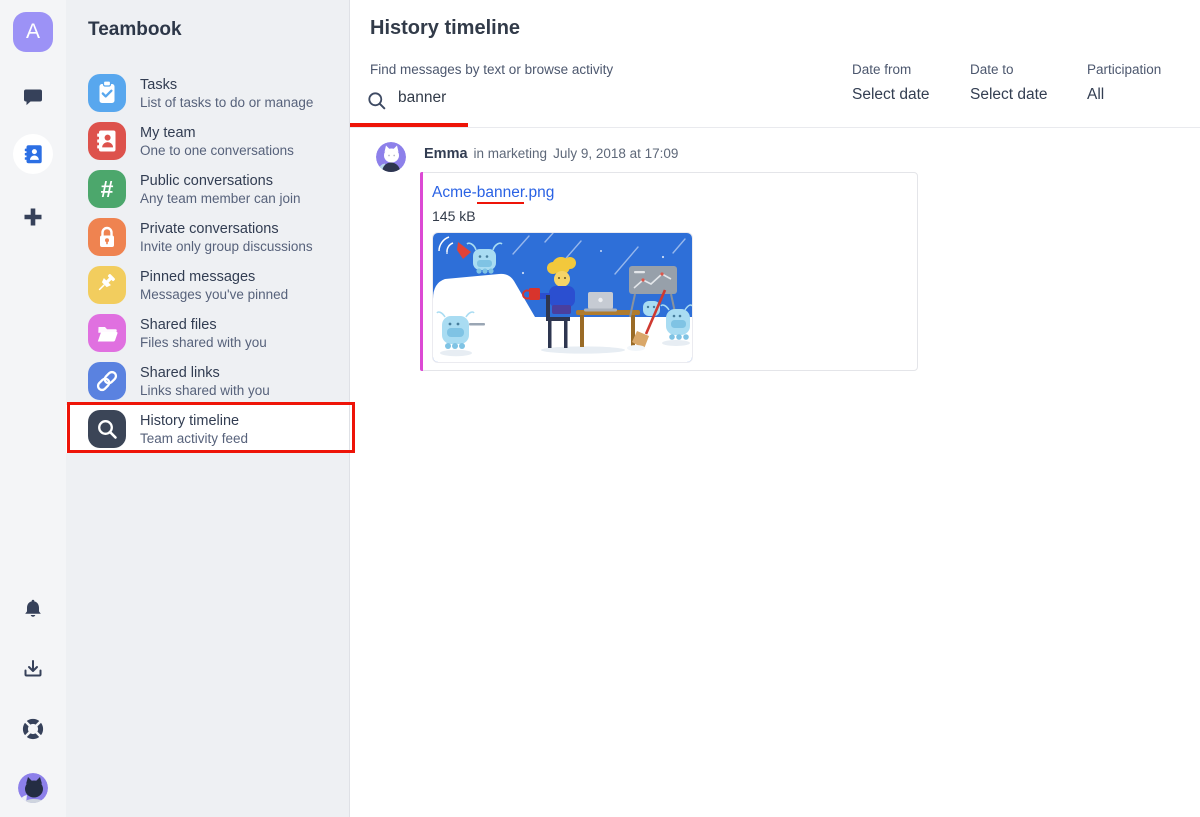  I want to click on author-avatar-image, so click(391, 157).